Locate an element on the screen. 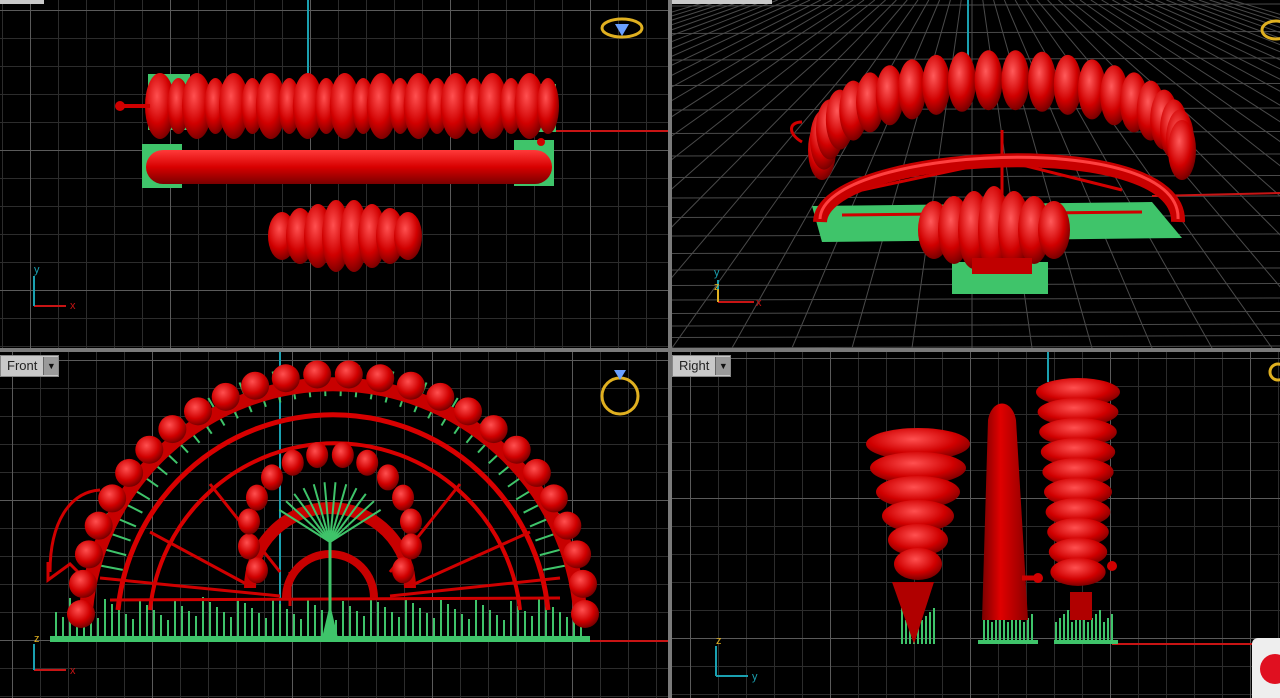 This screenshot has height=698, width=1280. viewport-divider-horizontal is located at coordinates (640, 350).